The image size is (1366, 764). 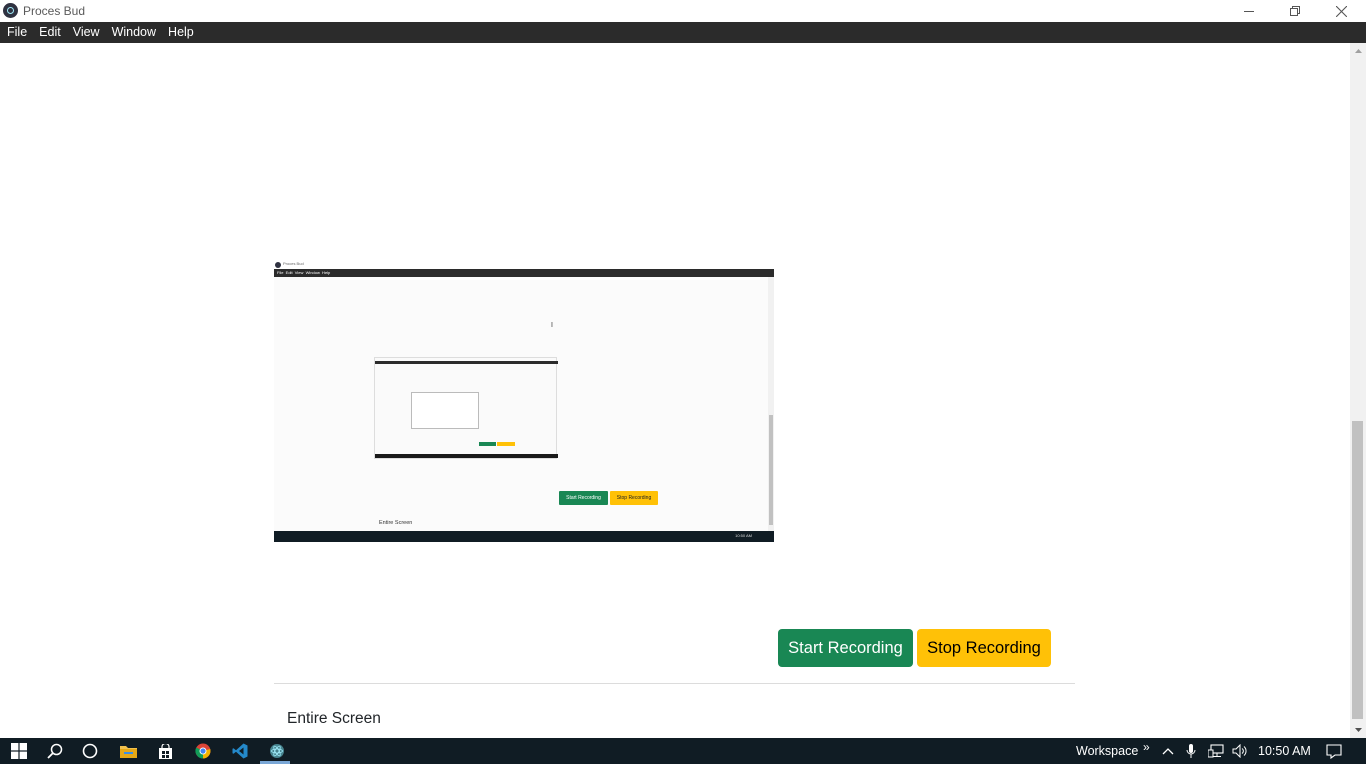 What do you see at coordinates (1107, 751) in the screenshot?
I see `workspace-toolbar-label: Workspace` at bounding box center [1107, 751].